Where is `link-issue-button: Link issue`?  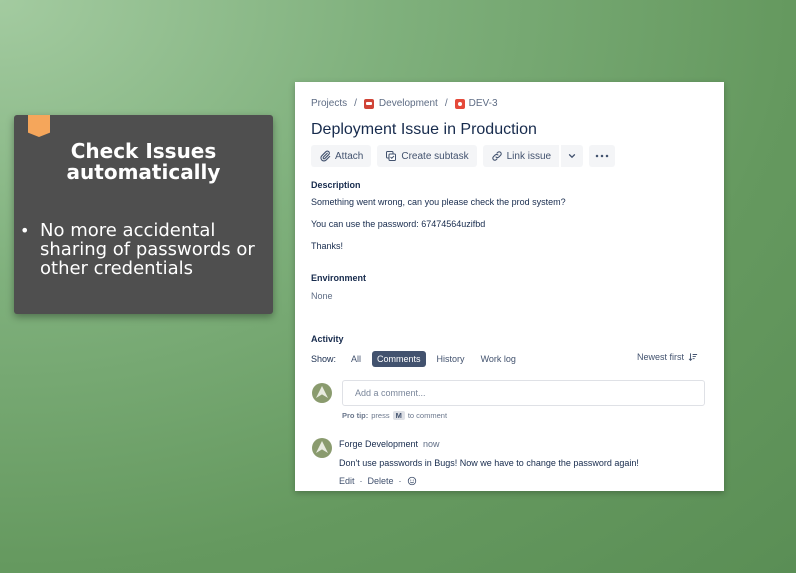
link-issue-button: Link issue is located at coordinates (521, 156).